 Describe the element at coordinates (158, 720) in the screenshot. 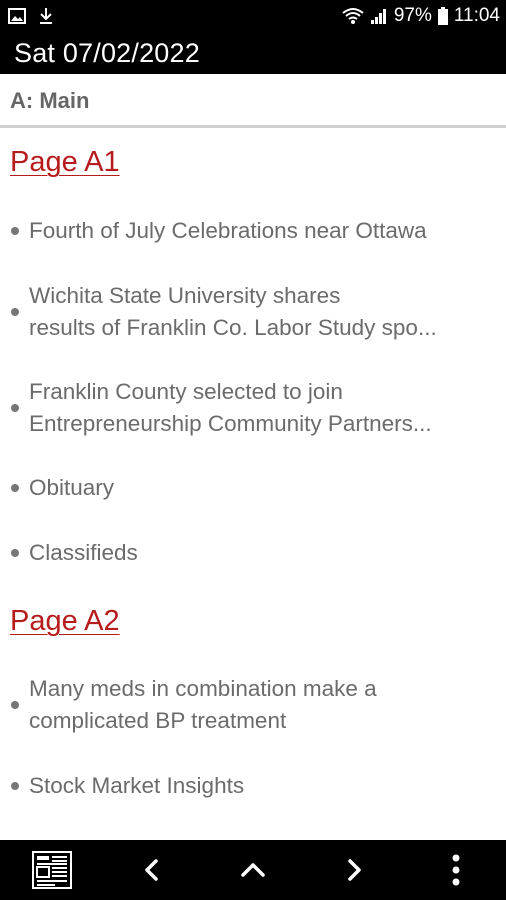

I see `article-title-line-2: complicated BP treatment` at that location.